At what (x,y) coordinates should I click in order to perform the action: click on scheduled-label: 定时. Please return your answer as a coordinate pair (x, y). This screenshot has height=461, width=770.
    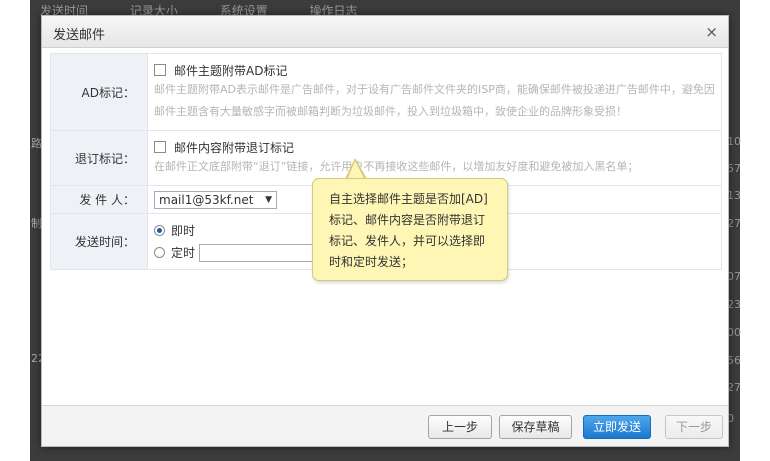
    Looking at the image, I should click on (183, 252).